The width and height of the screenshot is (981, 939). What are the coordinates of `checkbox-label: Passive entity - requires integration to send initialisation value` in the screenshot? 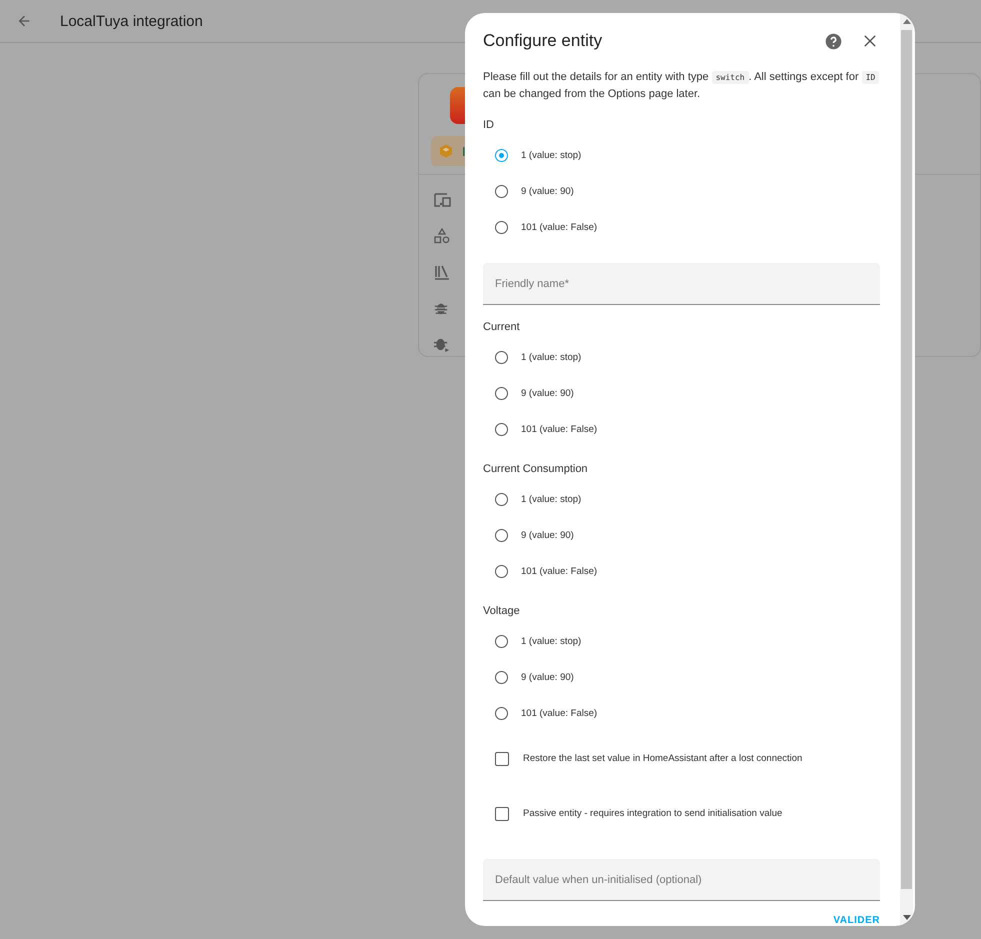 It's located at (652, 813).